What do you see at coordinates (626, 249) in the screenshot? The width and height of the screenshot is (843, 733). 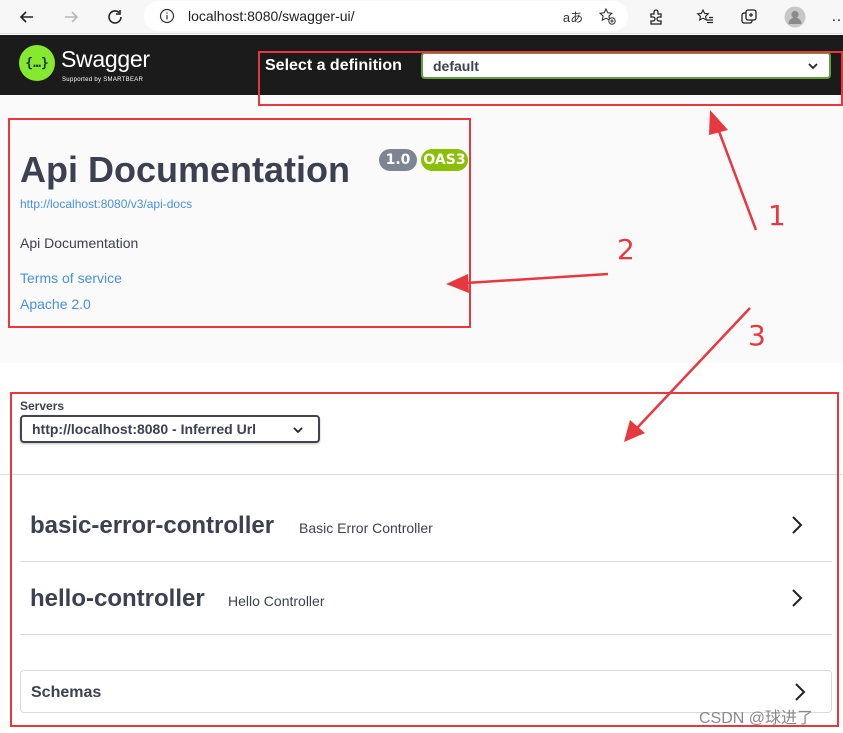 I see `annotation-number-2: 2` at bounding box center [626, 249].